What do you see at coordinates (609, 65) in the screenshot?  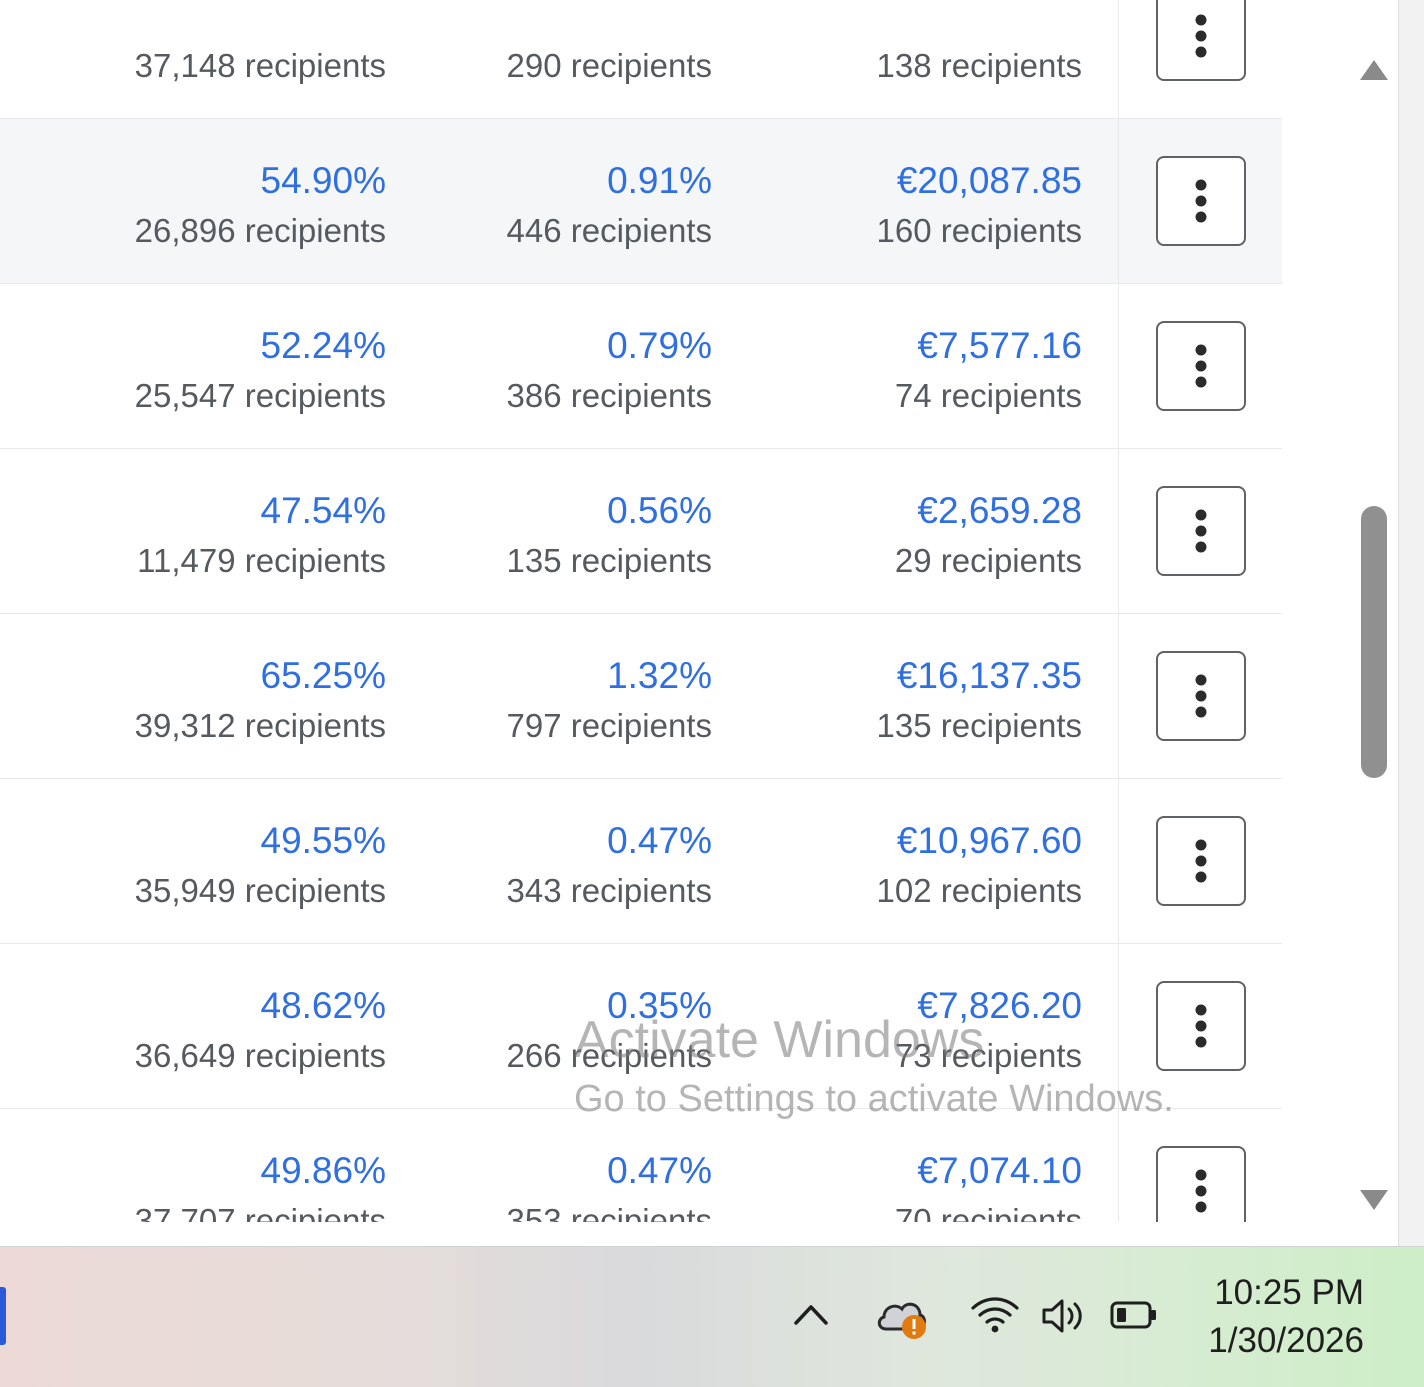 I see `click-recipients: 290 recipients` at bounding box center [609, 65].